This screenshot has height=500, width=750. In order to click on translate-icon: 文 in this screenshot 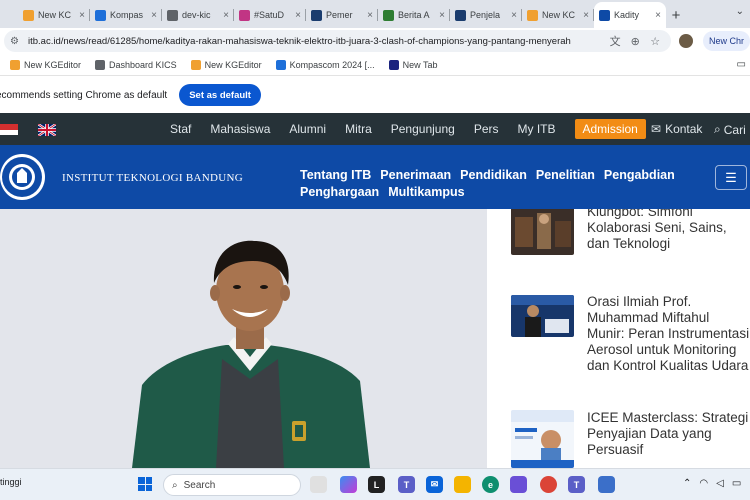, I will do `click(615, 41)`.